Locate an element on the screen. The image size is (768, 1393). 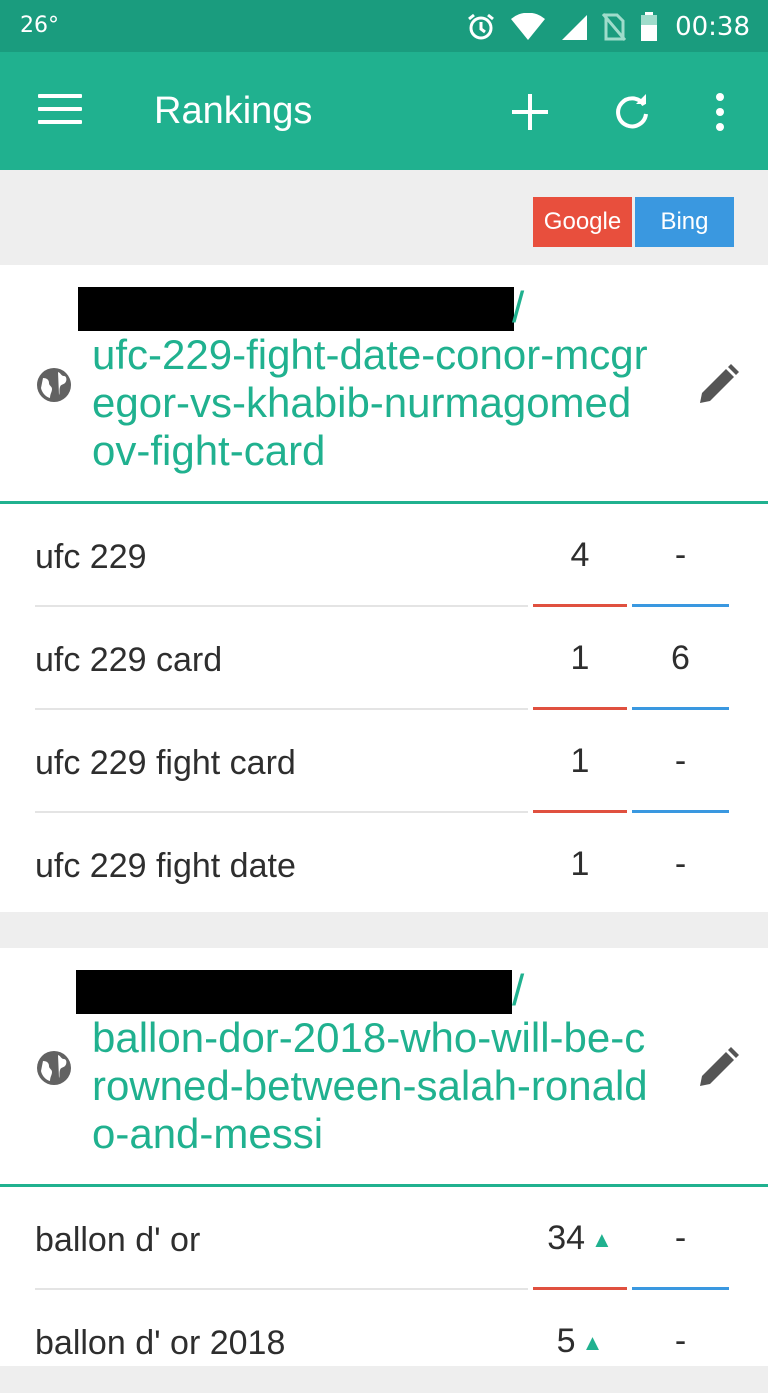
keyword-row: ufc 229 4 - is located at coordinates (384, 555).